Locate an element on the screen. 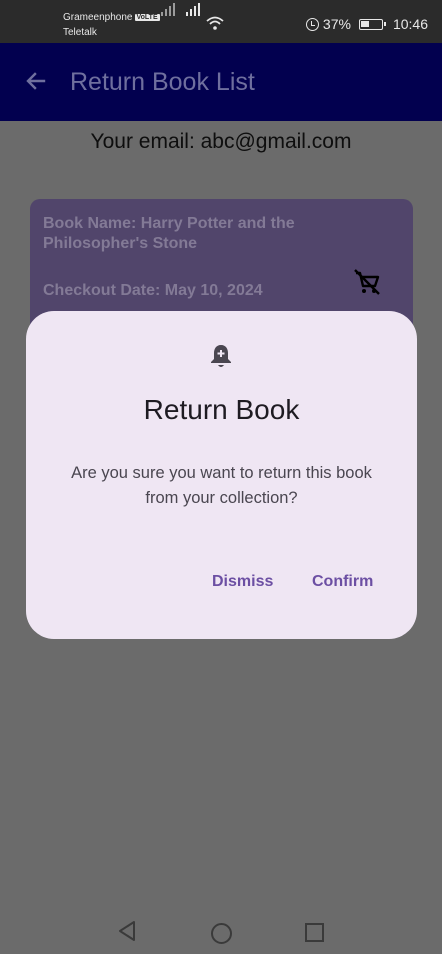  nav-back-icon is located at coordinates (127, 931).